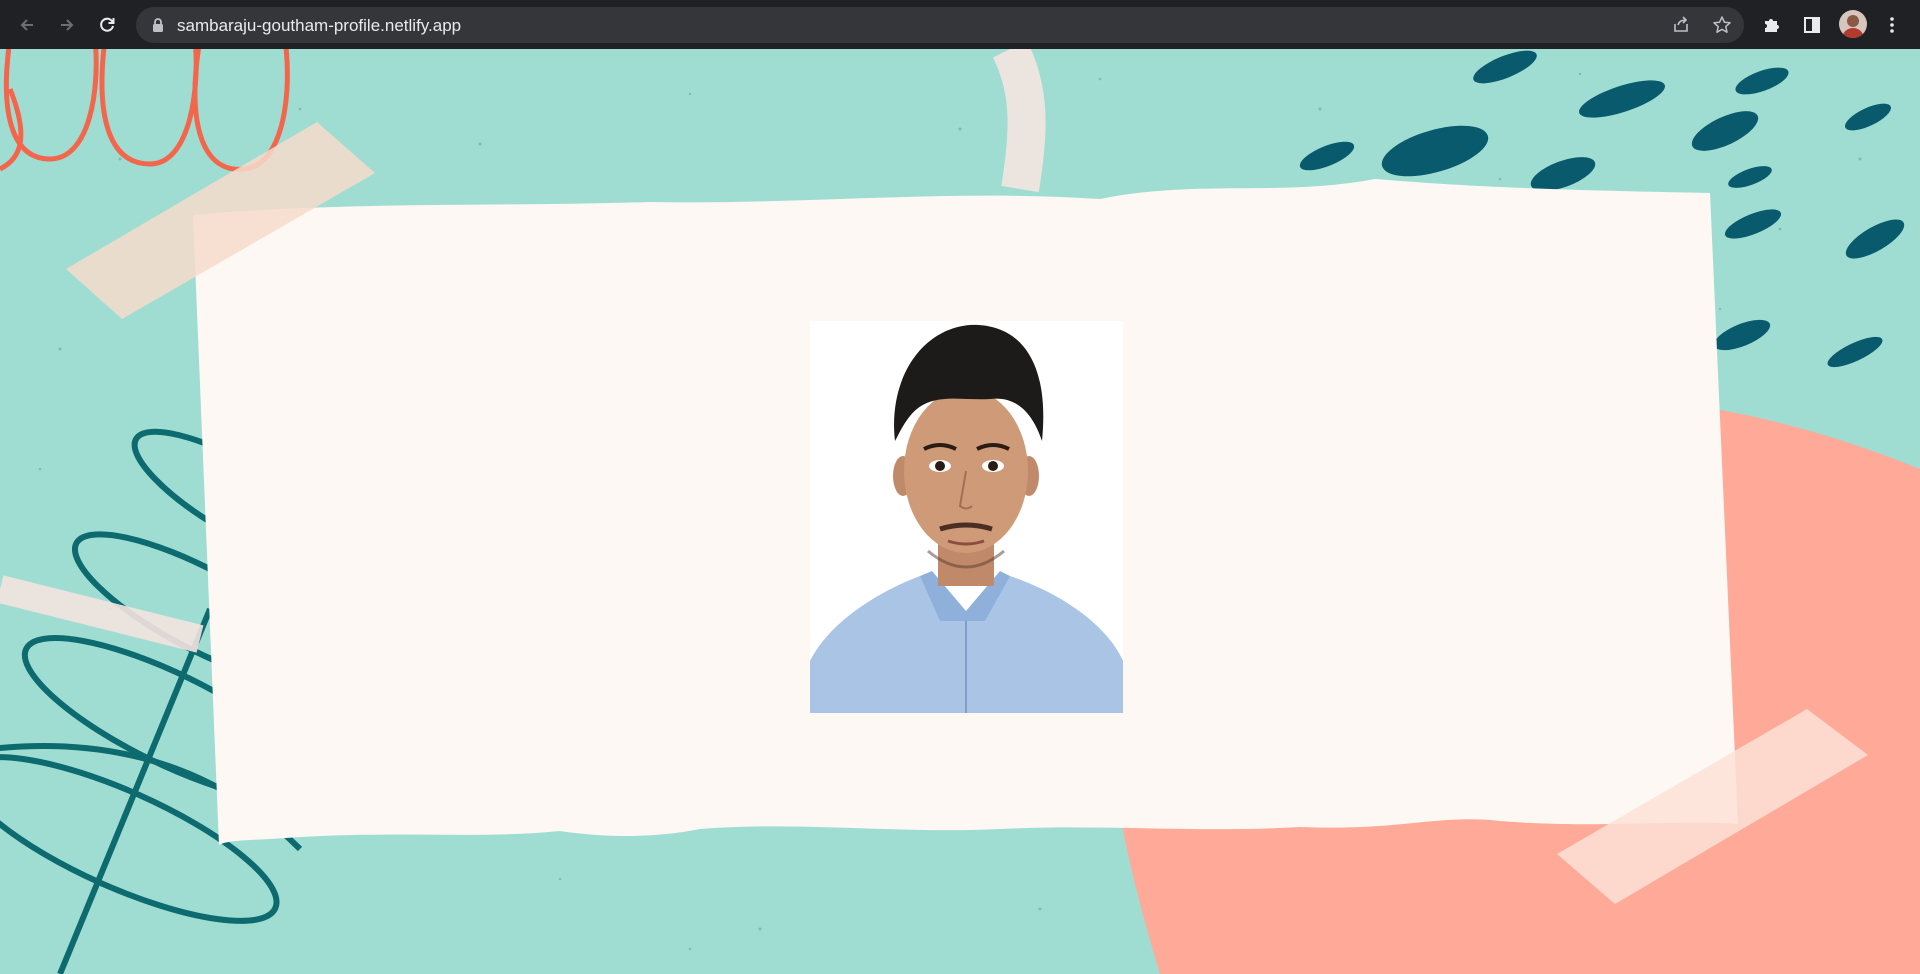 This screenshot has height=974, width=1920. Describe the element at coordinates (145, 110) in the screenshot. I see `red-squiggle` at that location.